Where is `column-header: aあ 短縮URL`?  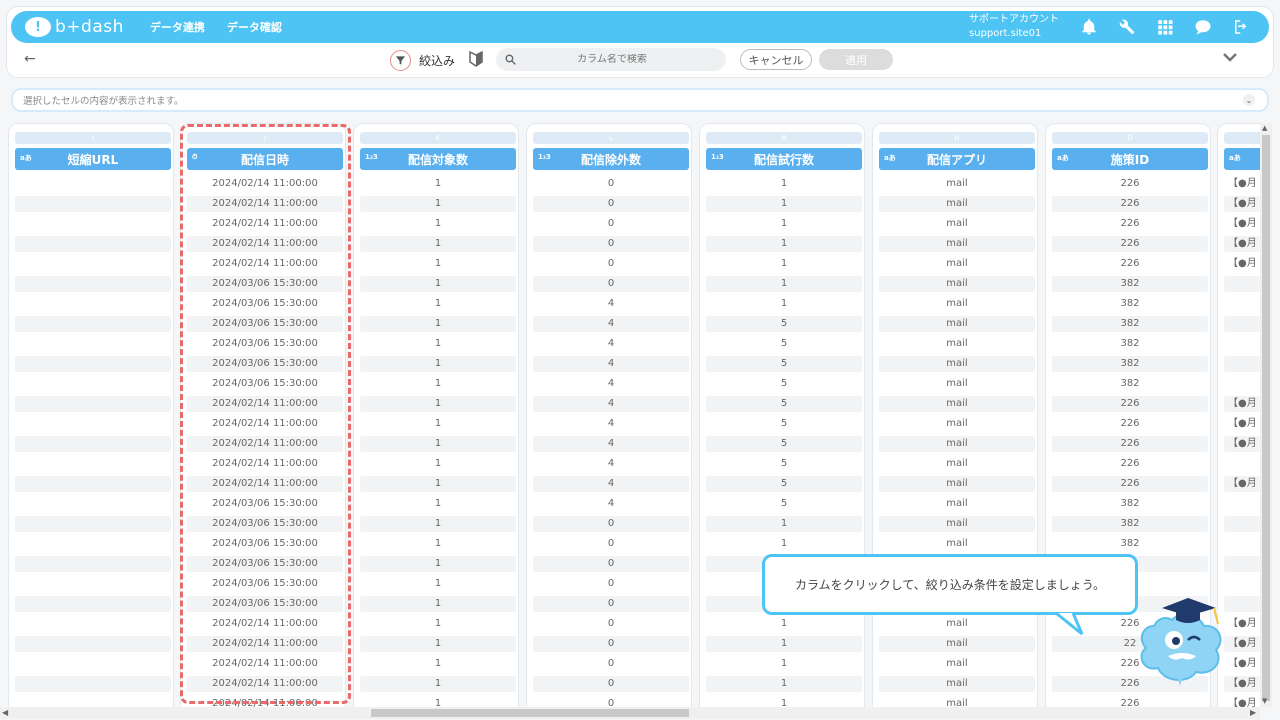 column-header: aあ 短縮URL is located at coordinates (93, 159).